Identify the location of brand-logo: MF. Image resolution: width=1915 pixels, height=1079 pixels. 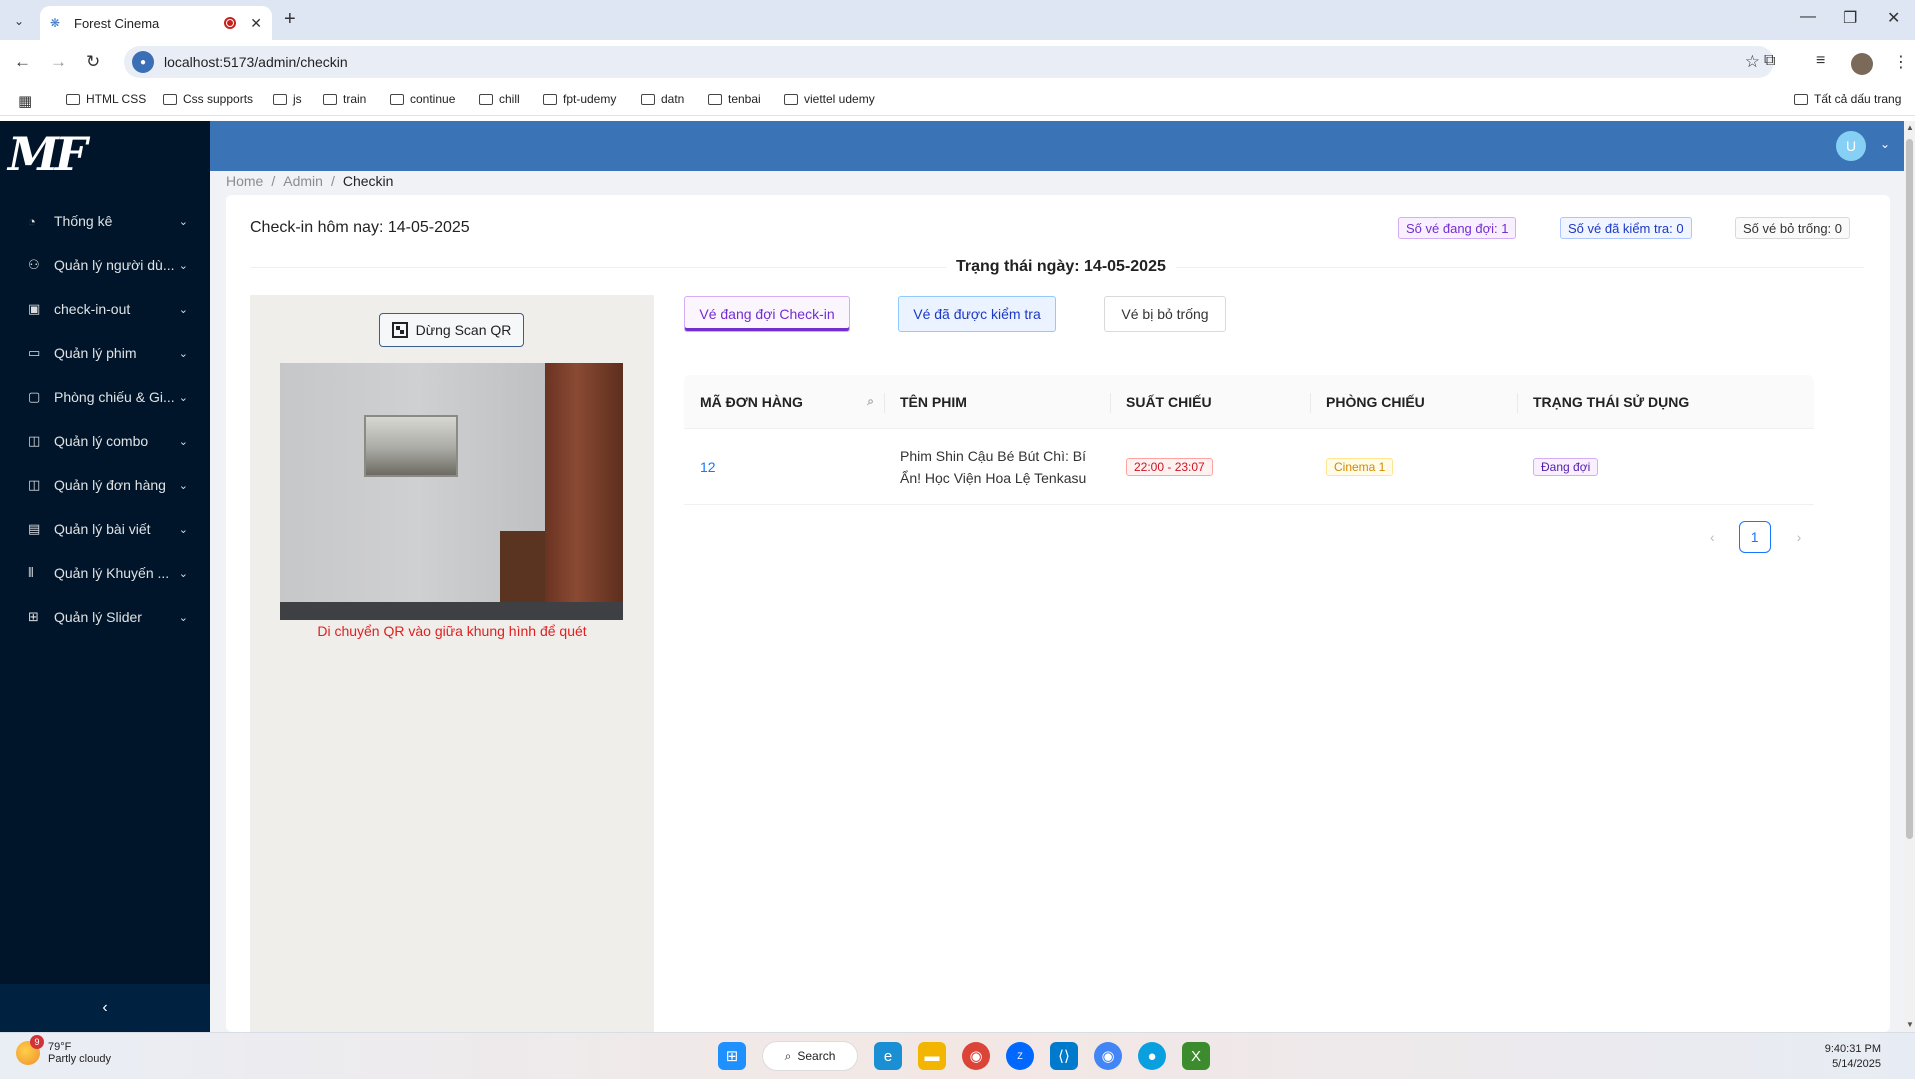
(48, 154).